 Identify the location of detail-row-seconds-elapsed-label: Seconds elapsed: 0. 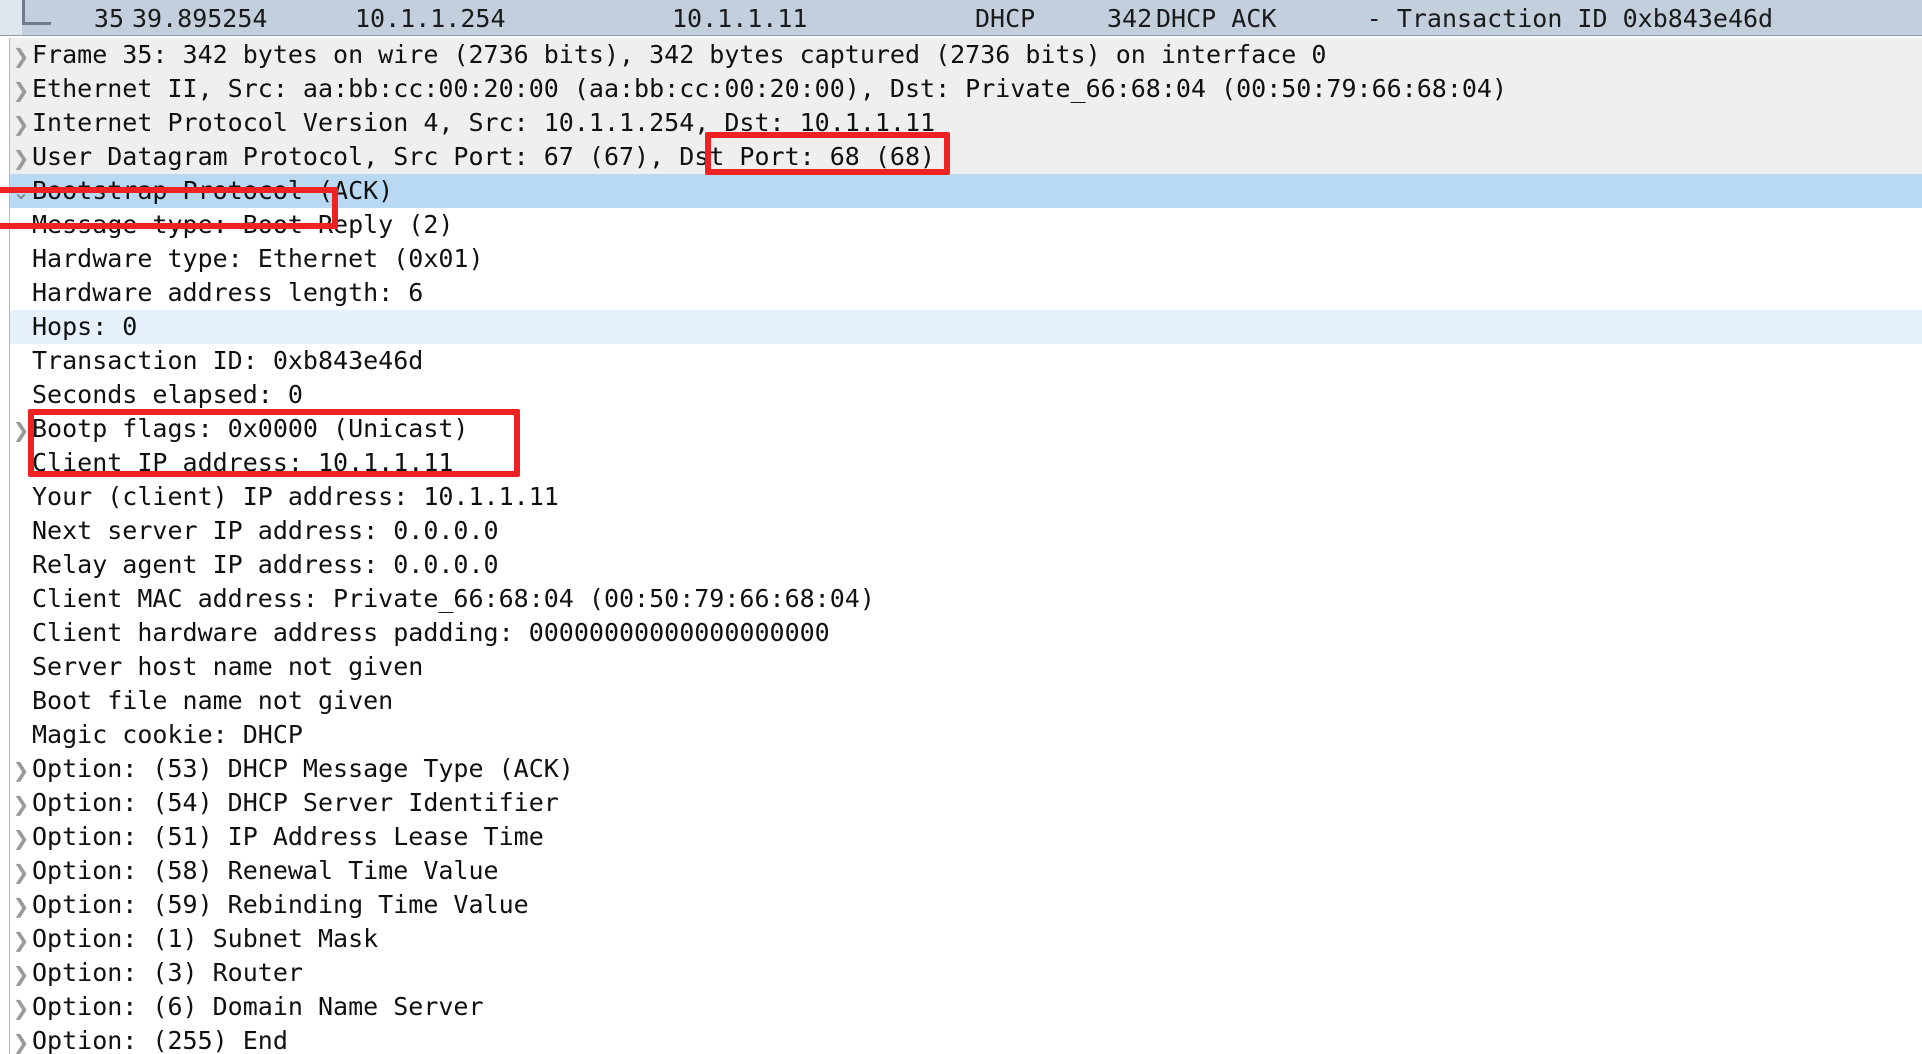
(167, 394).